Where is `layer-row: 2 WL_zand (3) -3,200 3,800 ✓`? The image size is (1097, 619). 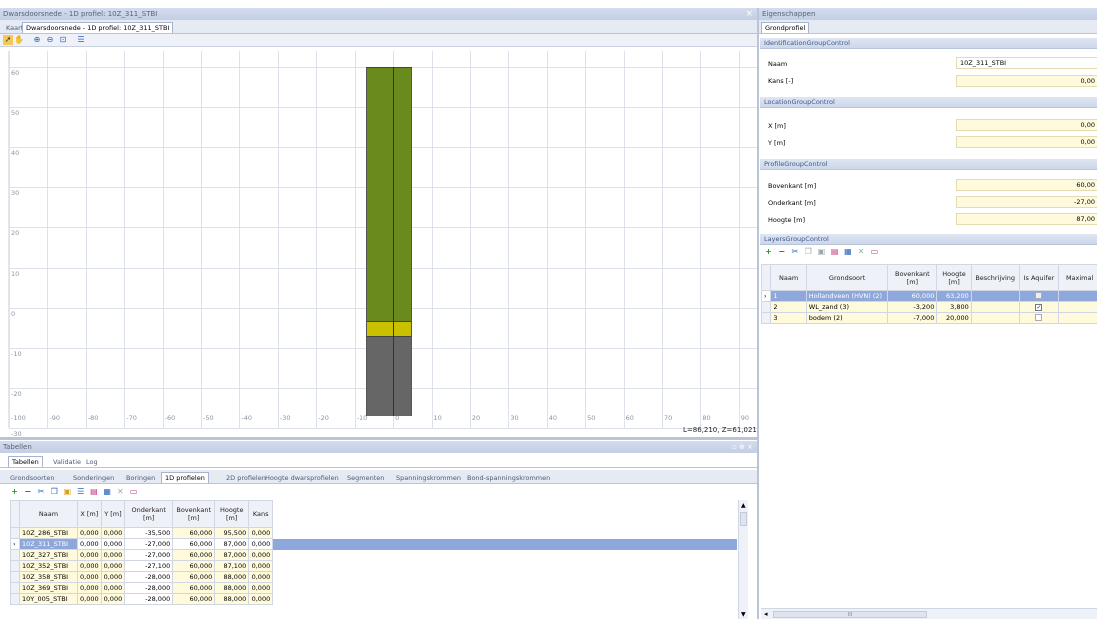 layer-row: 2 WL_zand (3) -3,200 3,800 ✓ is located at coordinates (928, 307).